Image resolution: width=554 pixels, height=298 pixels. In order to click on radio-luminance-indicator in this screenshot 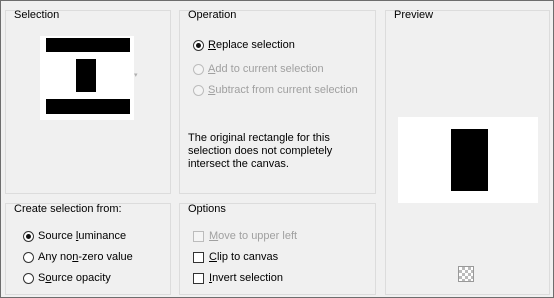, I will do `click(28, 236)`.